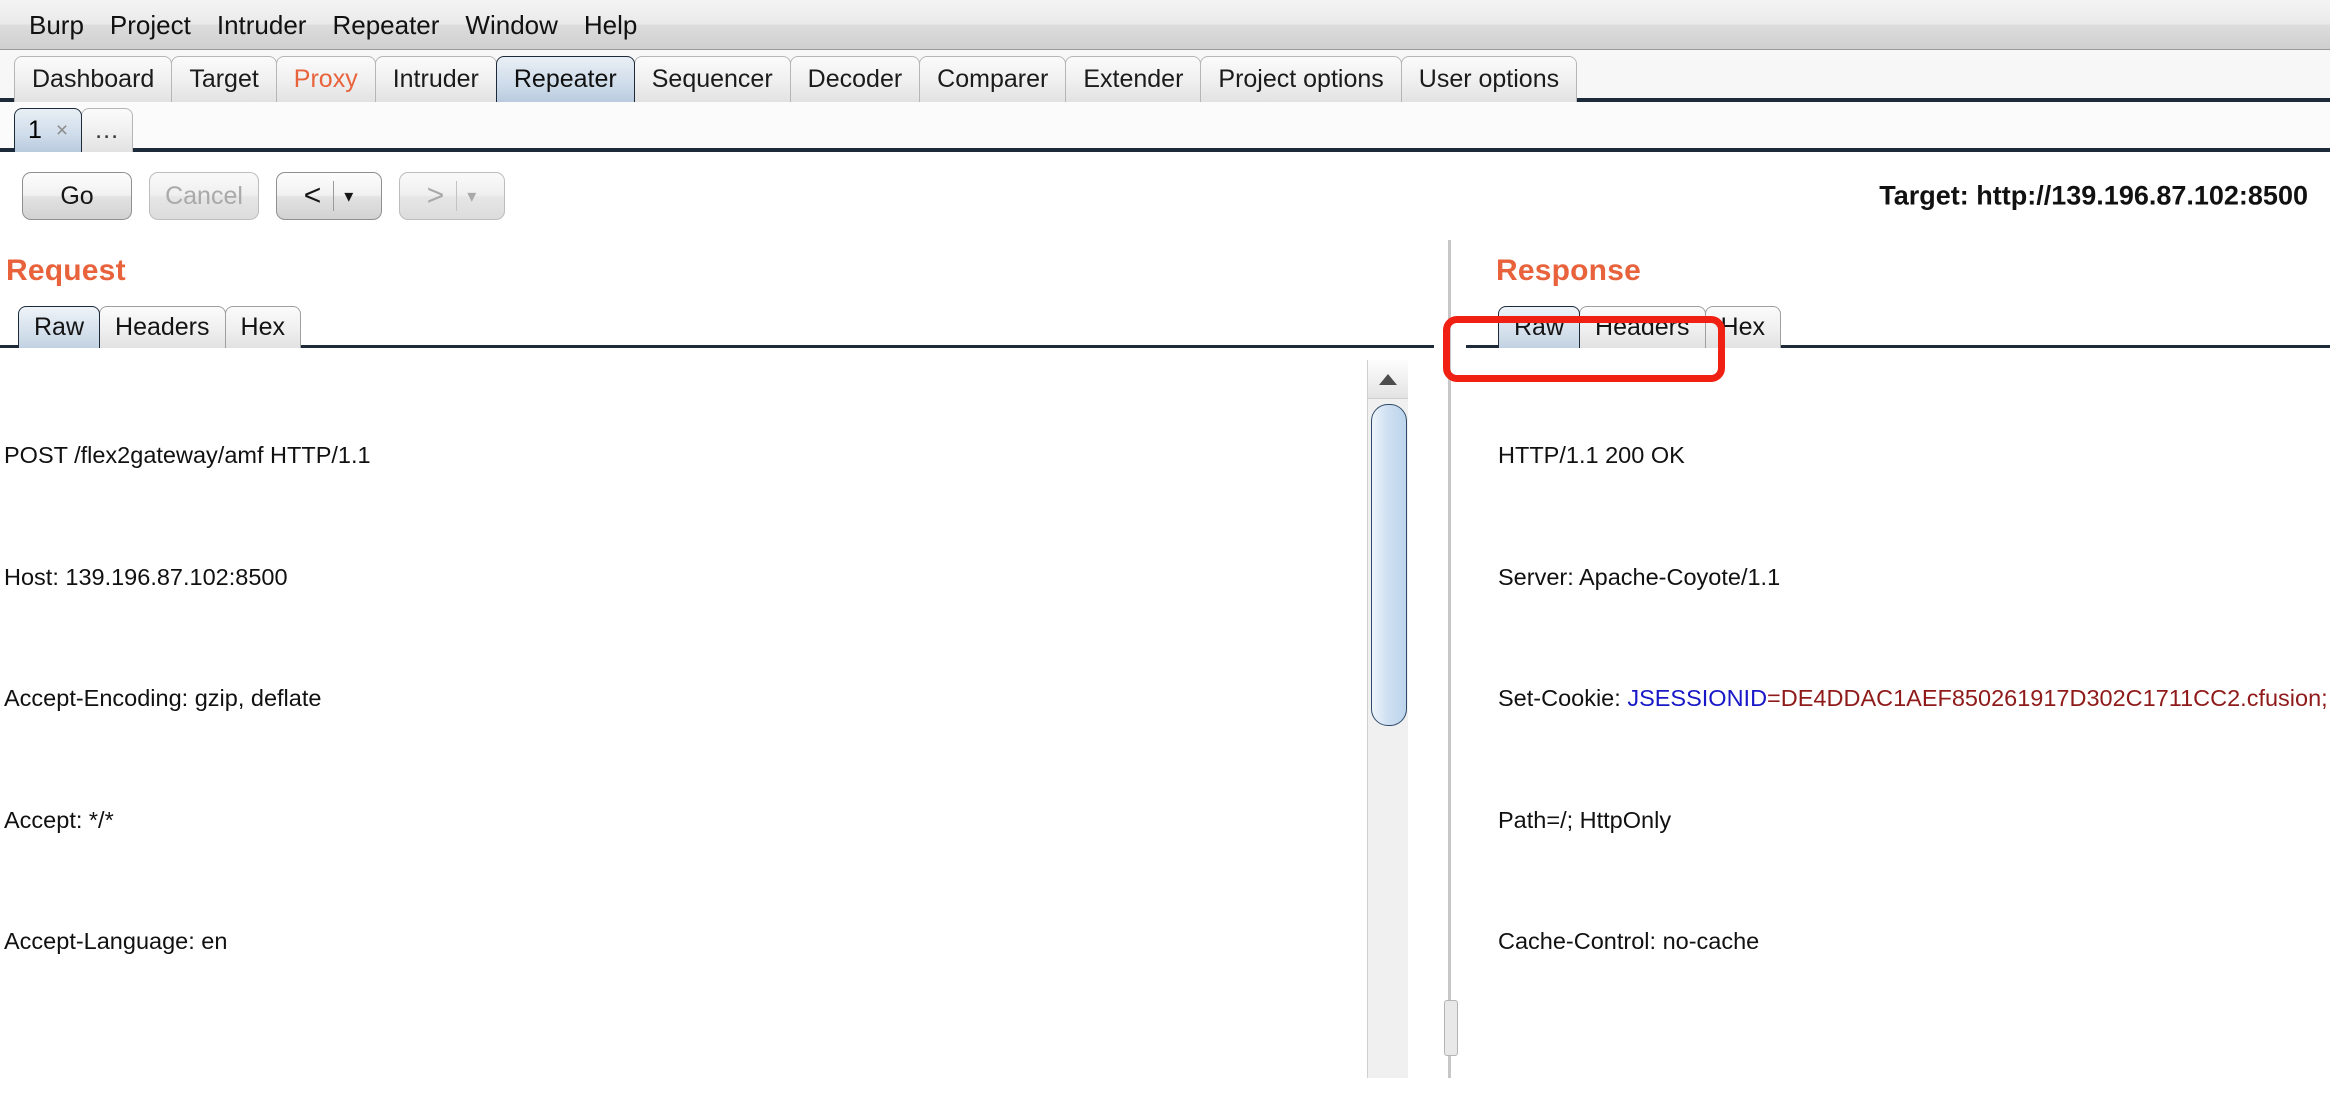  I want to click on tab-project-options: Project options, so click(1301, 79).